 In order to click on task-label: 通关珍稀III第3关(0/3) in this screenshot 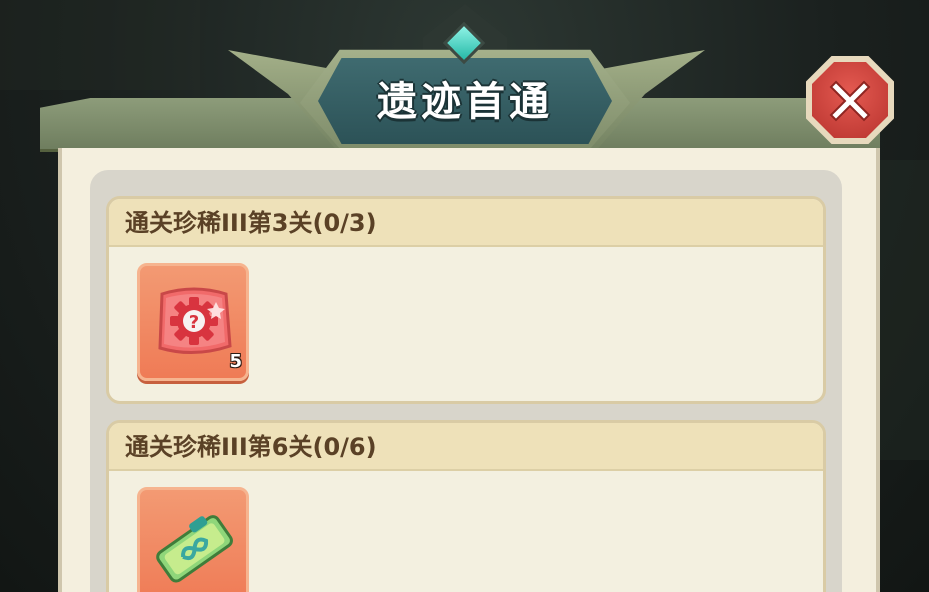, I will do `click(466, 223)`.